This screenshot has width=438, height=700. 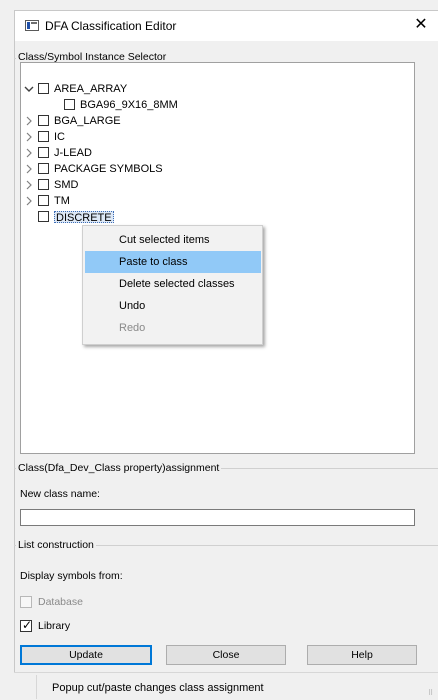 I want to click on library-checkbox: ✓, so click(x=26, y=625).